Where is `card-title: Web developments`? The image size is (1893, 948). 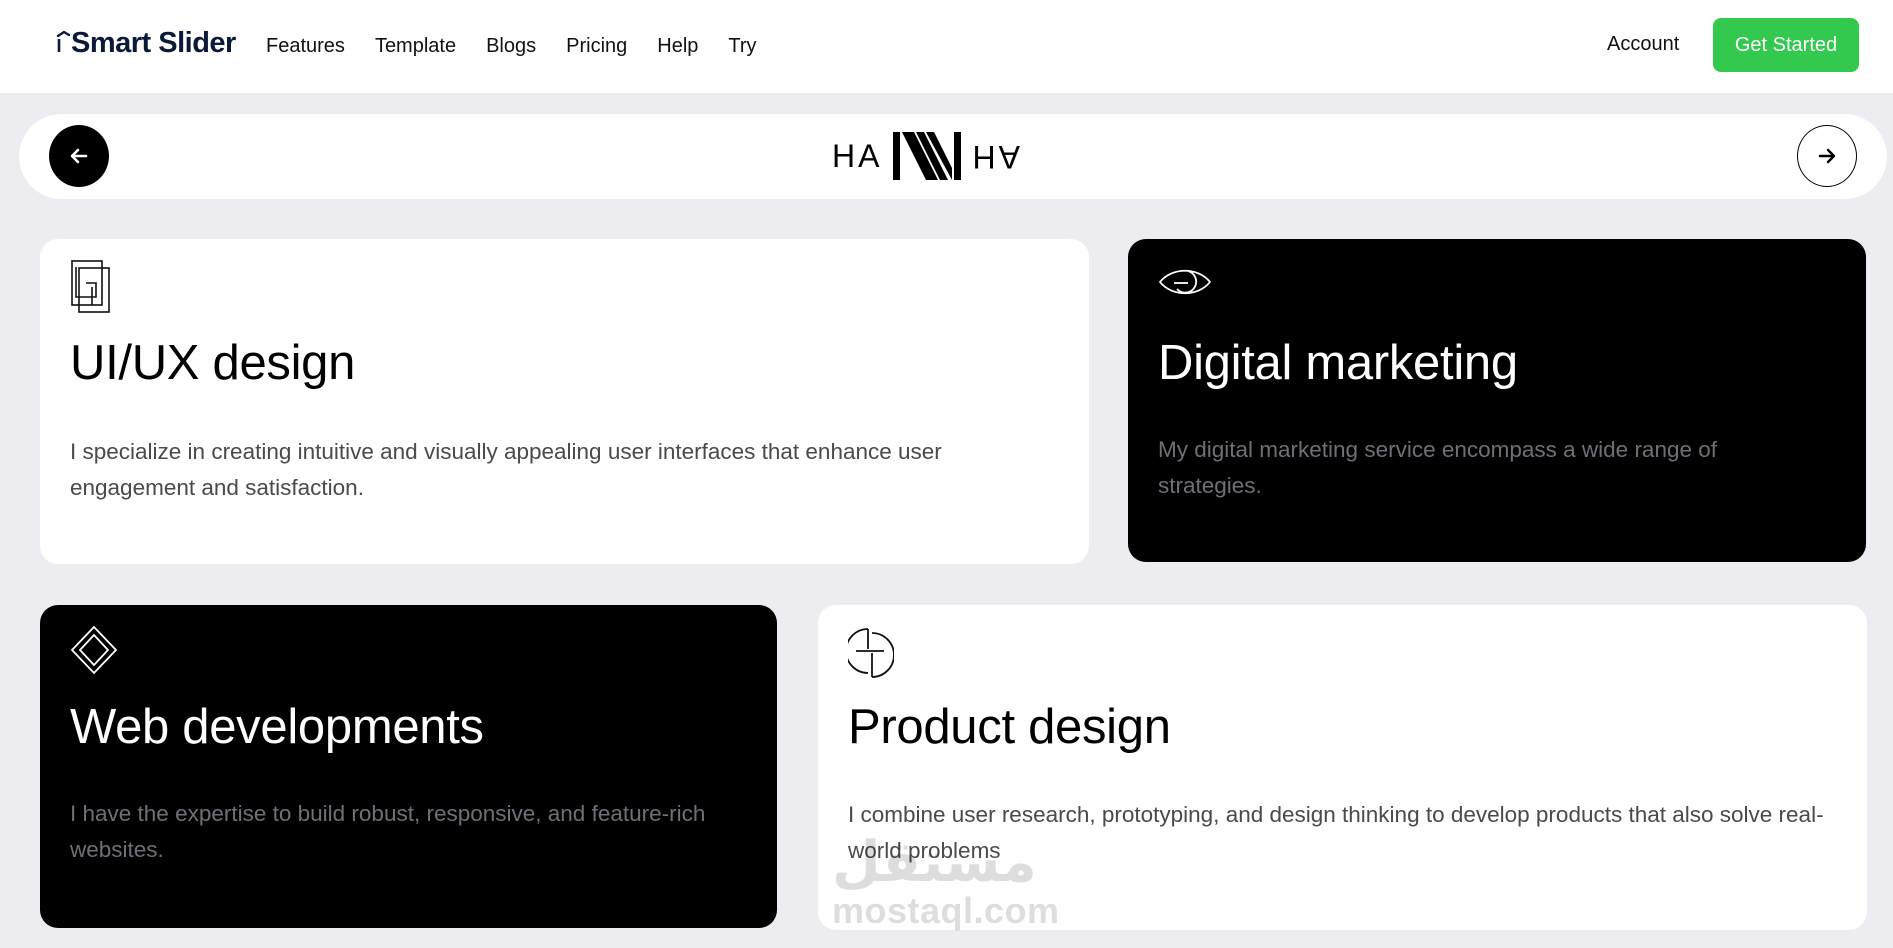 card-title: Web developments is located at coordinates (277, 727).